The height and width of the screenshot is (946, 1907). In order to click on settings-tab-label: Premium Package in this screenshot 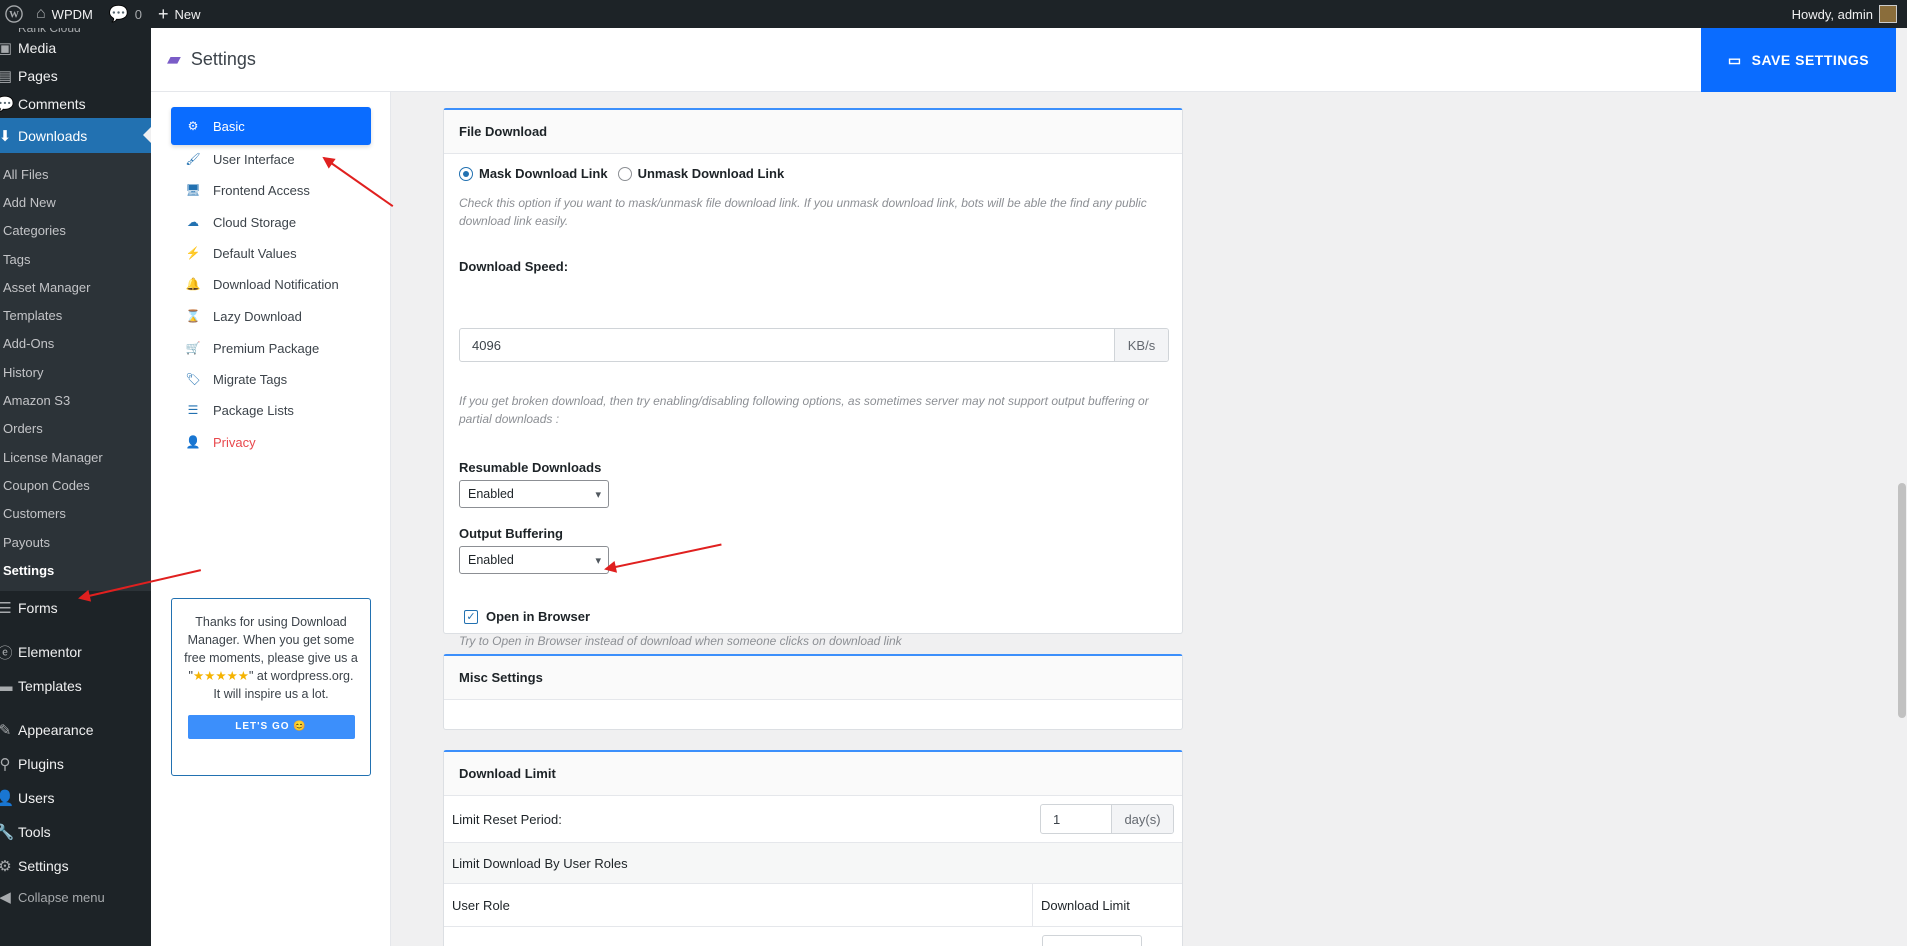, I will do `click(266, 348)`.